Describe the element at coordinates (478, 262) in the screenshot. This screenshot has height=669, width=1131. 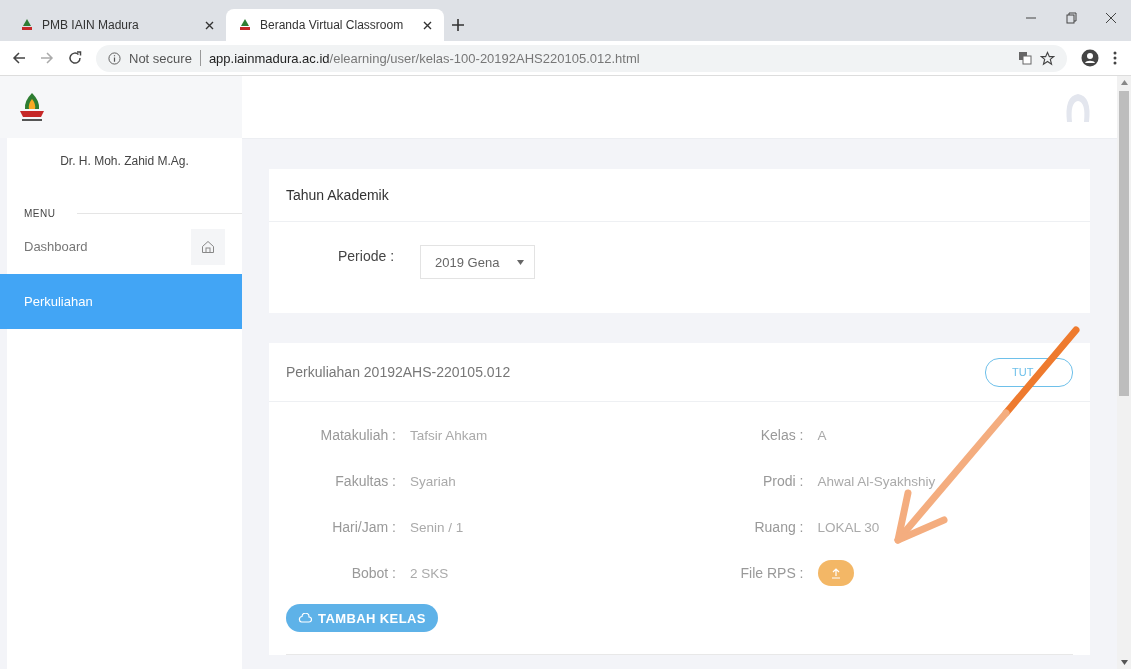
I see `period-select: 2019 Gena` at that location.